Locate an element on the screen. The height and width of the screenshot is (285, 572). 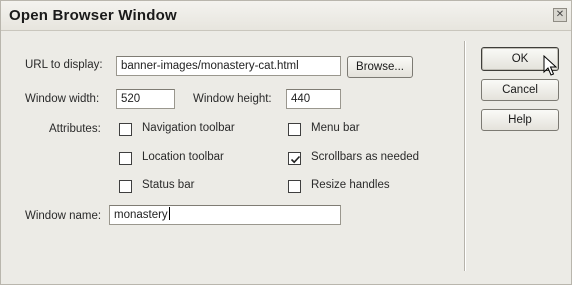
status-bar-checkbox is located at coordinates (125, 186).